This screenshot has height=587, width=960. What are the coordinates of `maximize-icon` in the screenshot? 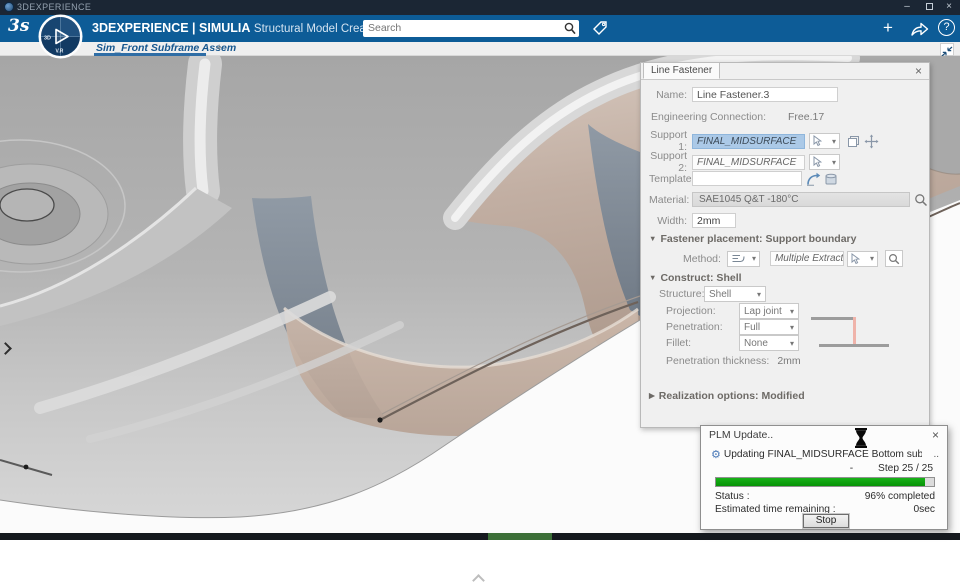 It's located at (929, 6).